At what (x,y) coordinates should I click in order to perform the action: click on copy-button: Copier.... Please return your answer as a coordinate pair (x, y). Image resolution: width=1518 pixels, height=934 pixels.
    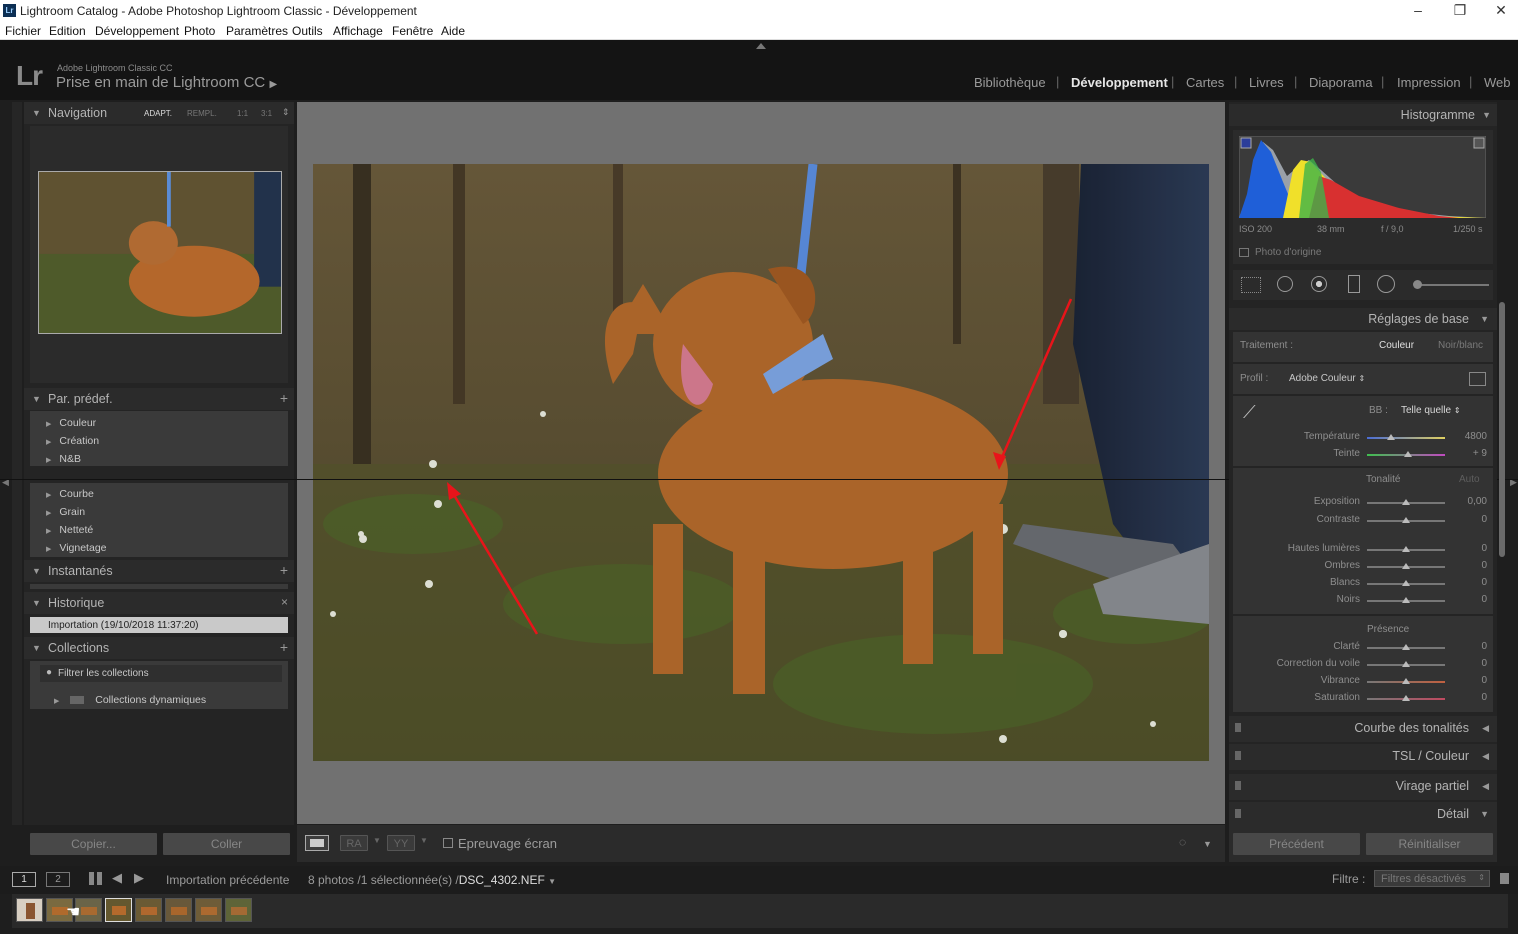
    Looking at the image, I should click on (93, 844).